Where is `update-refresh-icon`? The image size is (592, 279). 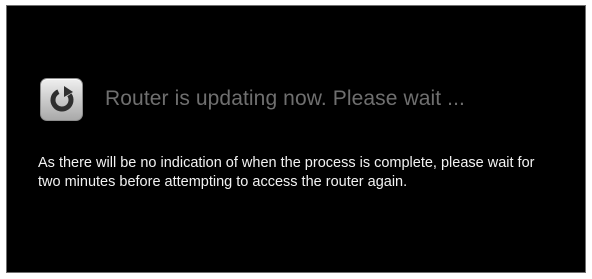 update-refresh-icon is located at coordinates (61, 99).